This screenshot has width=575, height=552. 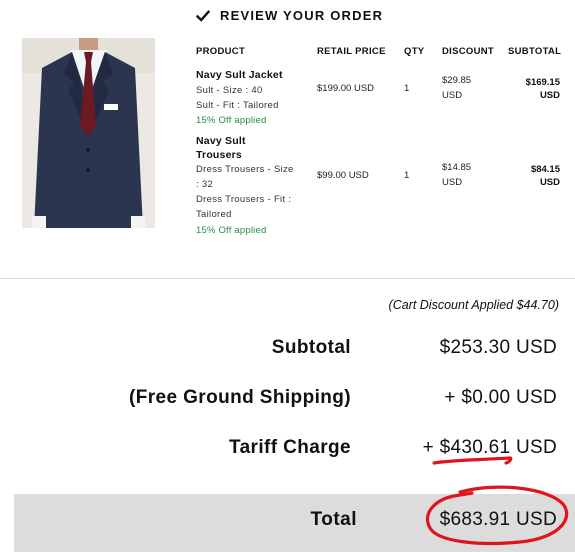 I want to click on col-header-retail-price: RETAIL PRICE, so click(x=351, y=51).